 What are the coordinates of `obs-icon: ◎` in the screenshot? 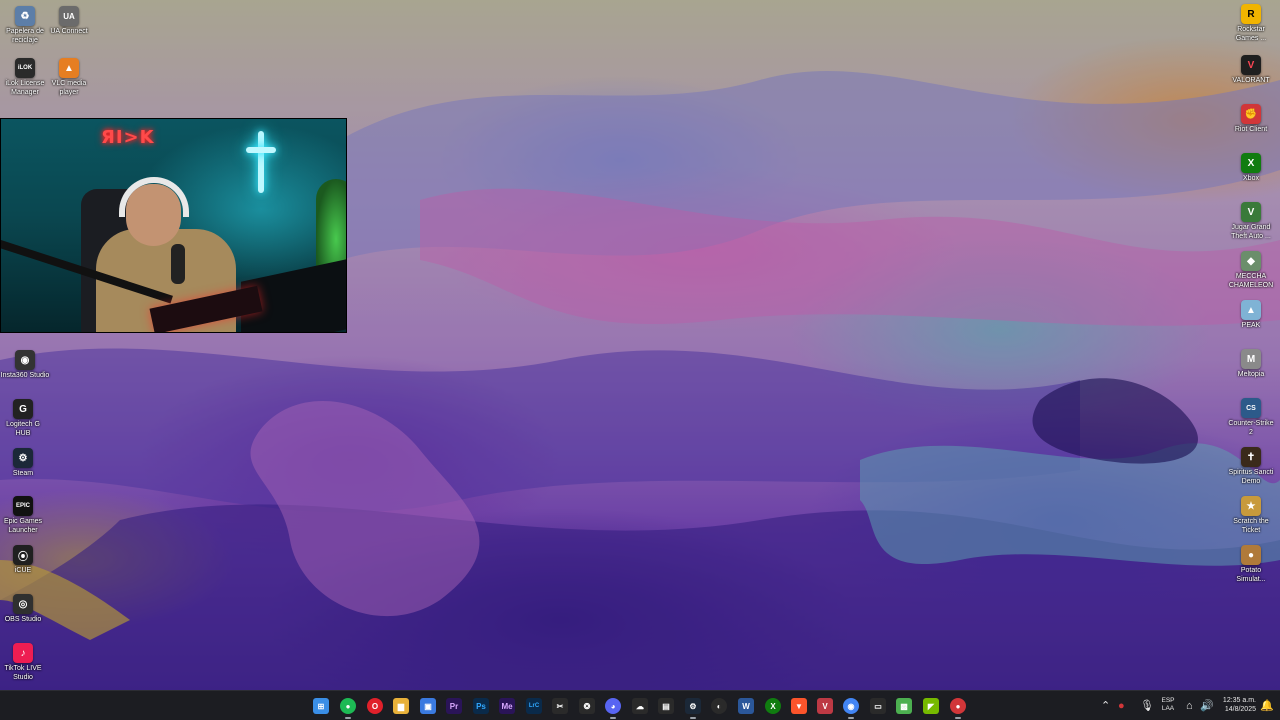 It's located at (23, 604).